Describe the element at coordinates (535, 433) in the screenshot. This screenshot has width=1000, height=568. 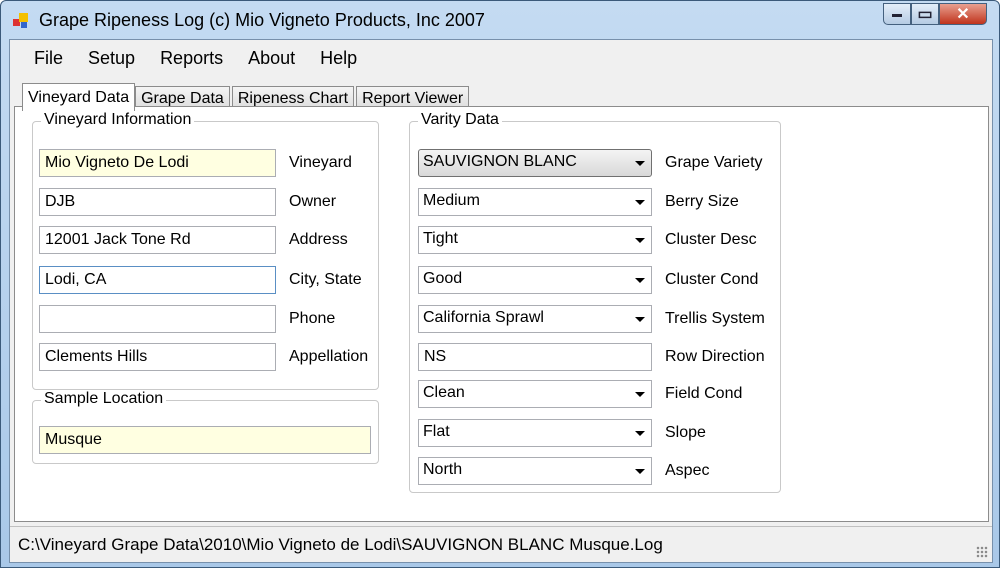
I see `slope-select: Flat` at that location.